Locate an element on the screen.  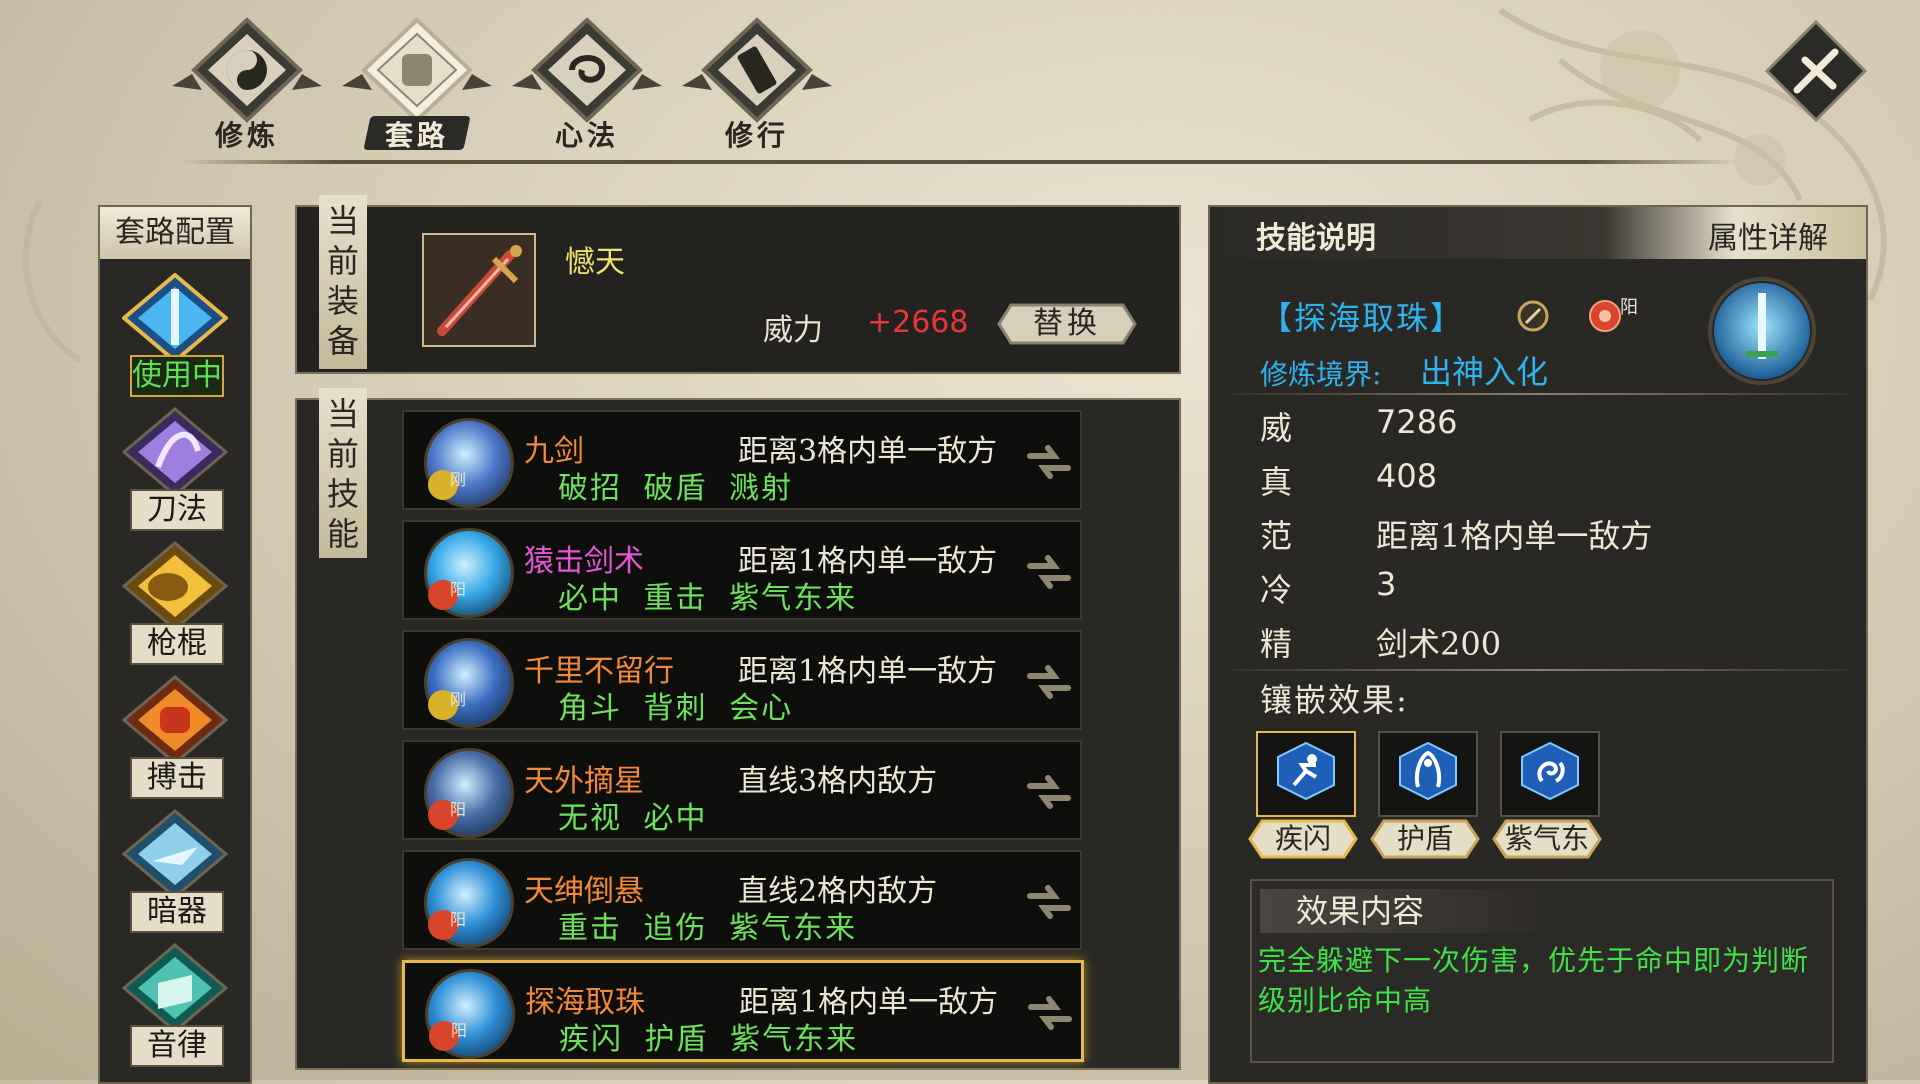
stat-value: 3 is located at coordinates (1386, 584).